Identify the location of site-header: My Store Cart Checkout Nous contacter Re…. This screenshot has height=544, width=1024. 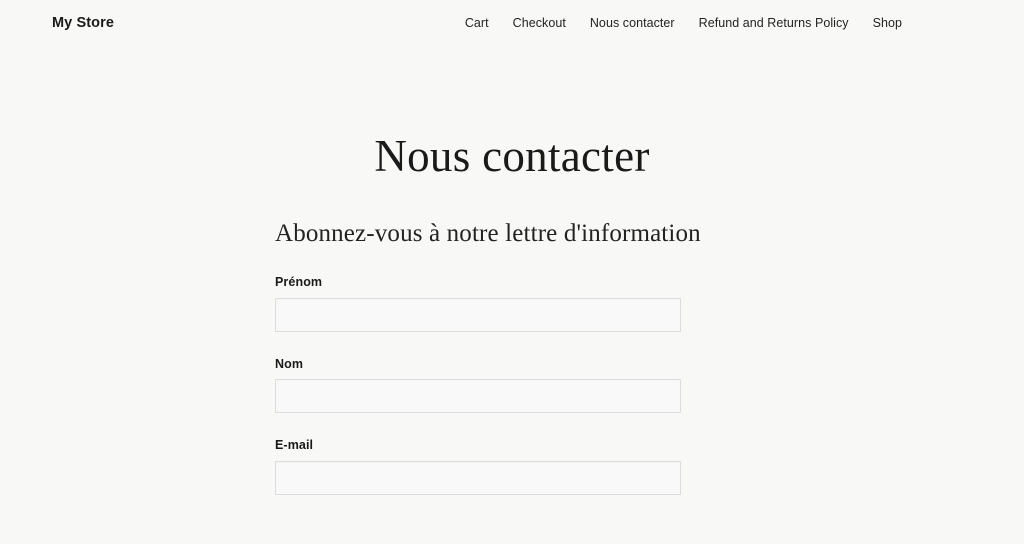
(512, 23).